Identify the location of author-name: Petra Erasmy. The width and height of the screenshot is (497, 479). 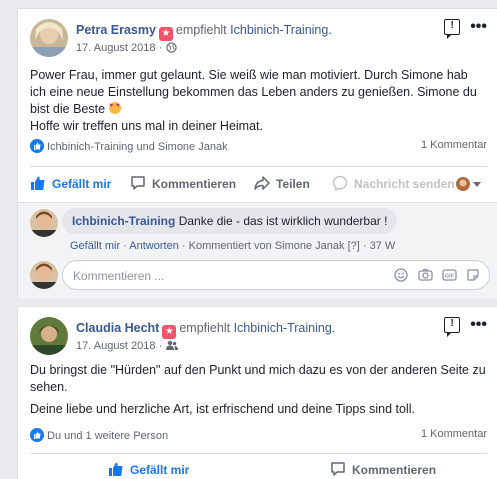
(116, 30).